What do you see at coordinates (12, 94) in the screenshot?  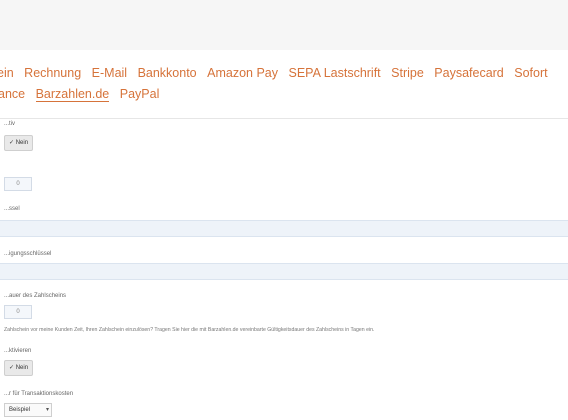 I see `tab-ance: ance` at bounding box center [12, 94].